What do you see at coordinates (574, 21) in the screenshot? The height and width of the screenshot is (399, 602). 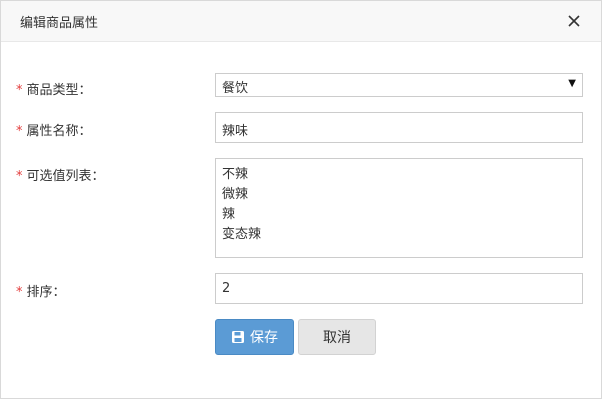 I see `close-icon` at bounding box center [574, 21].